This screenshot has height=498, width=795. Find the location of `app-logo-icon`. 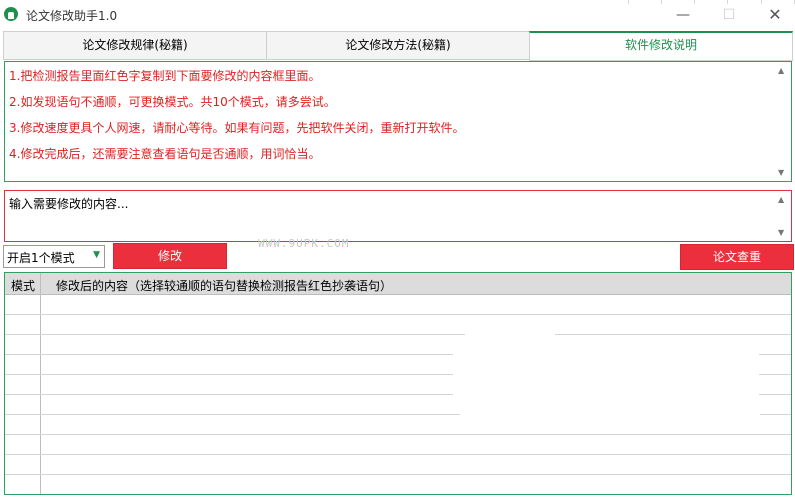

app-logo-icon is located at coordinates (11, 14).